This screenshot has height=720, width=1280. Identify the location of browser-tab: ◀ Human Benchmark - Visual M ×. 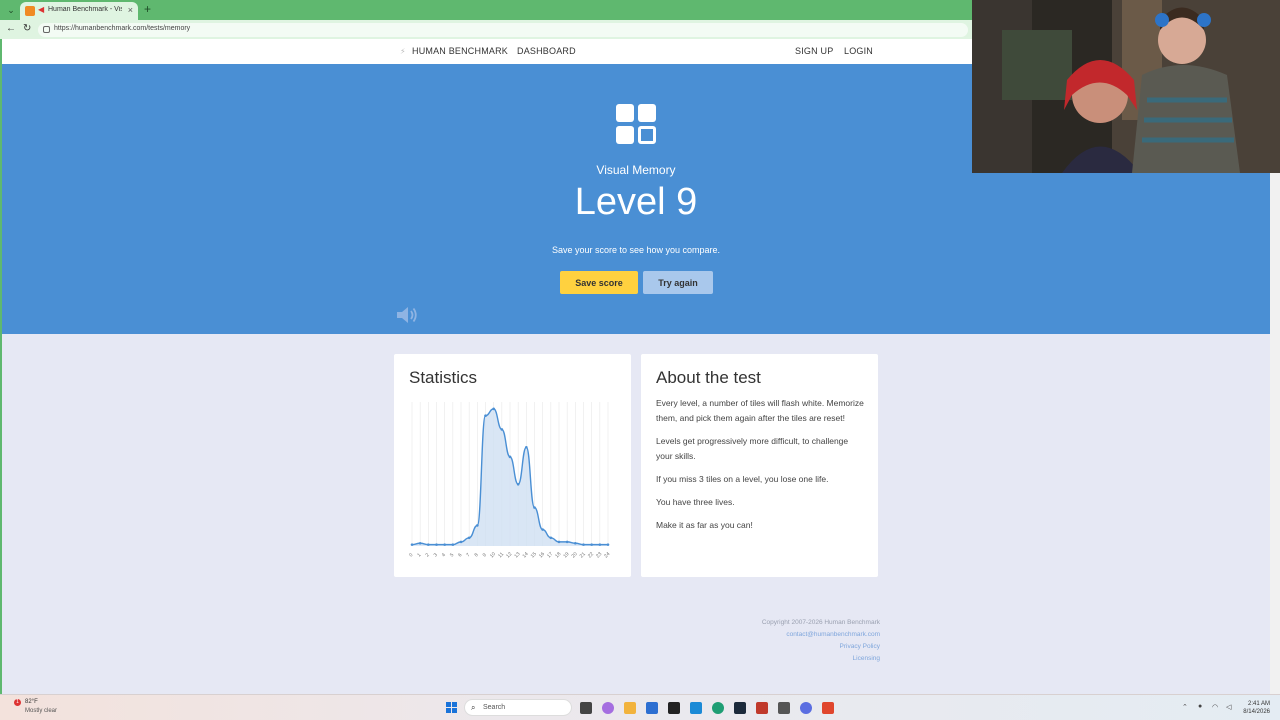
(79, 11).